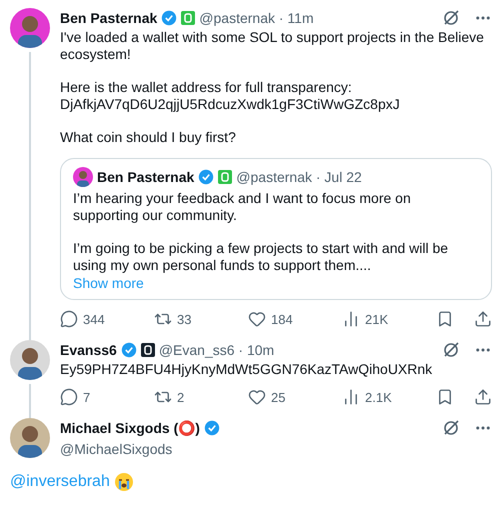 The height and width of the screenshot is (507, 500). I want to click on repost-button: 2, so click(189, 397).